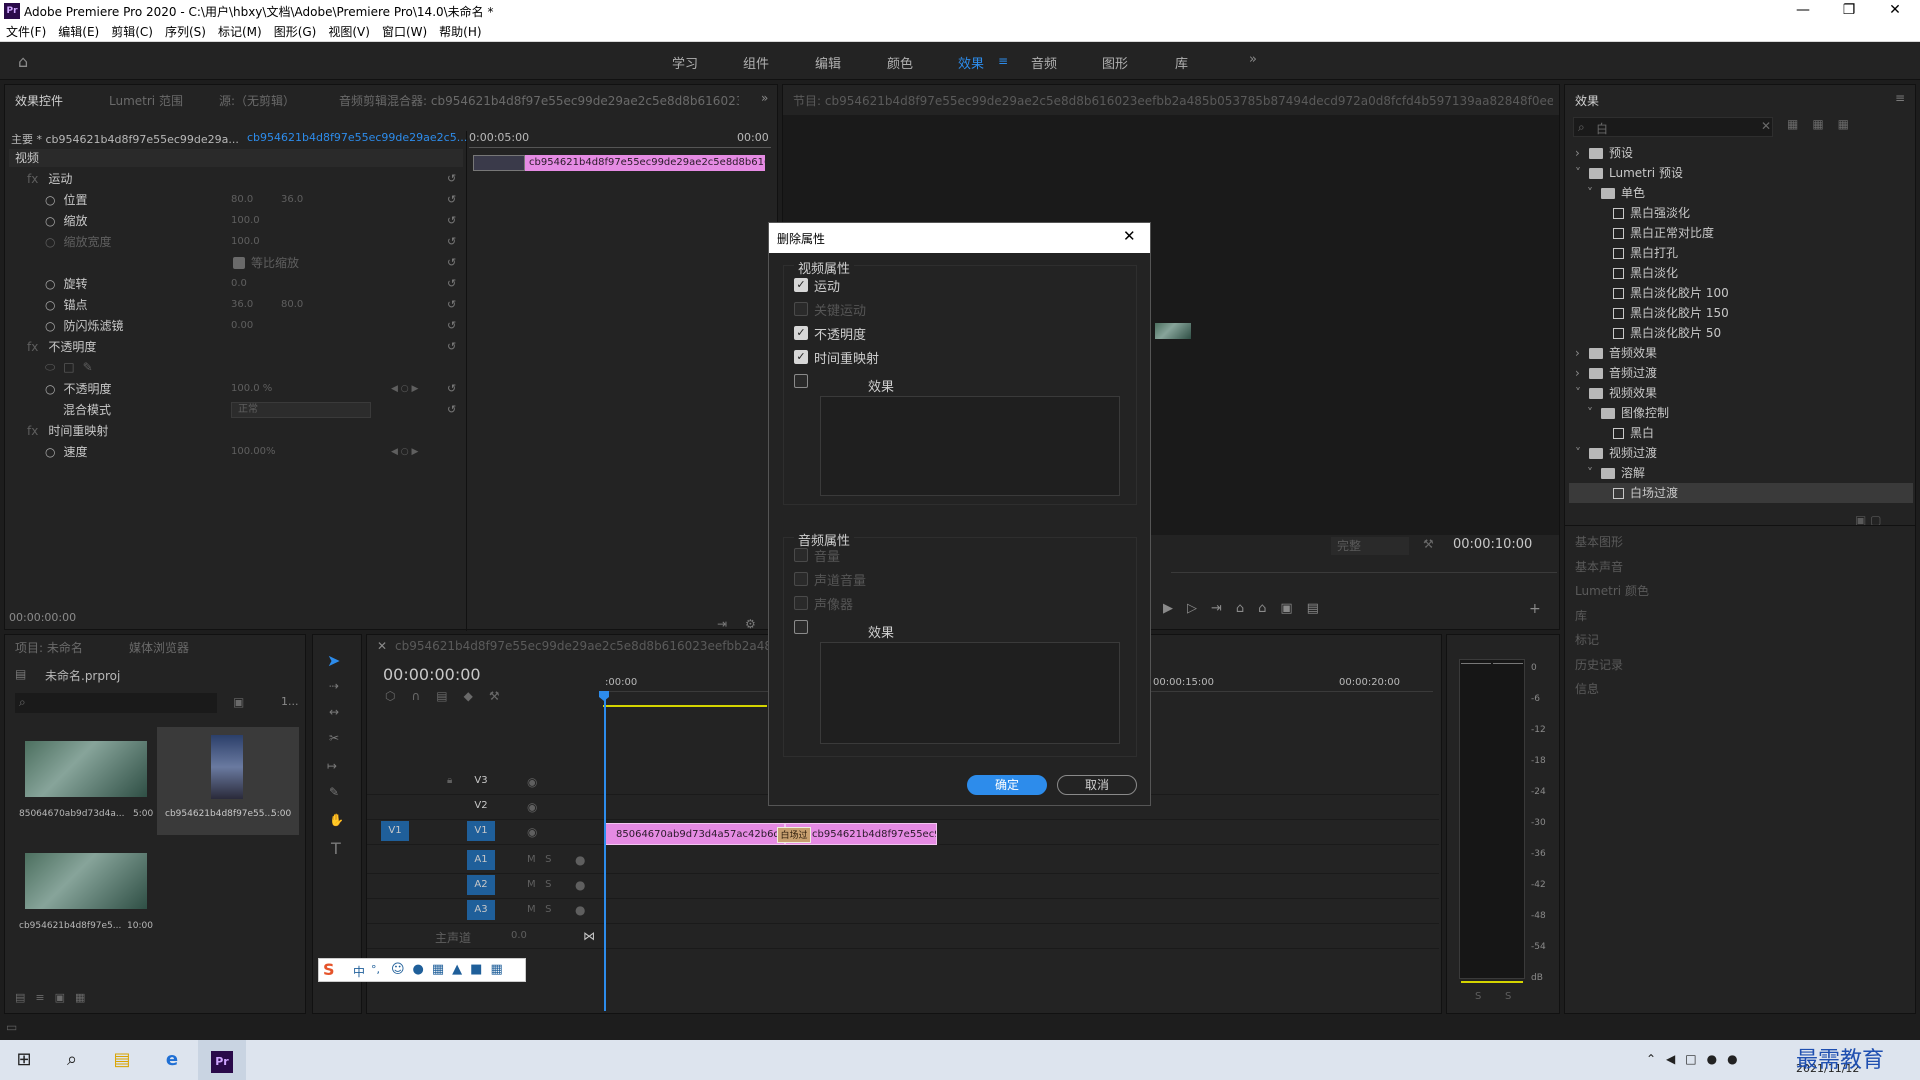 The image size is (1920, 1080). I want to click on effects-folder: ˅ 单色, so click(1741, 193).